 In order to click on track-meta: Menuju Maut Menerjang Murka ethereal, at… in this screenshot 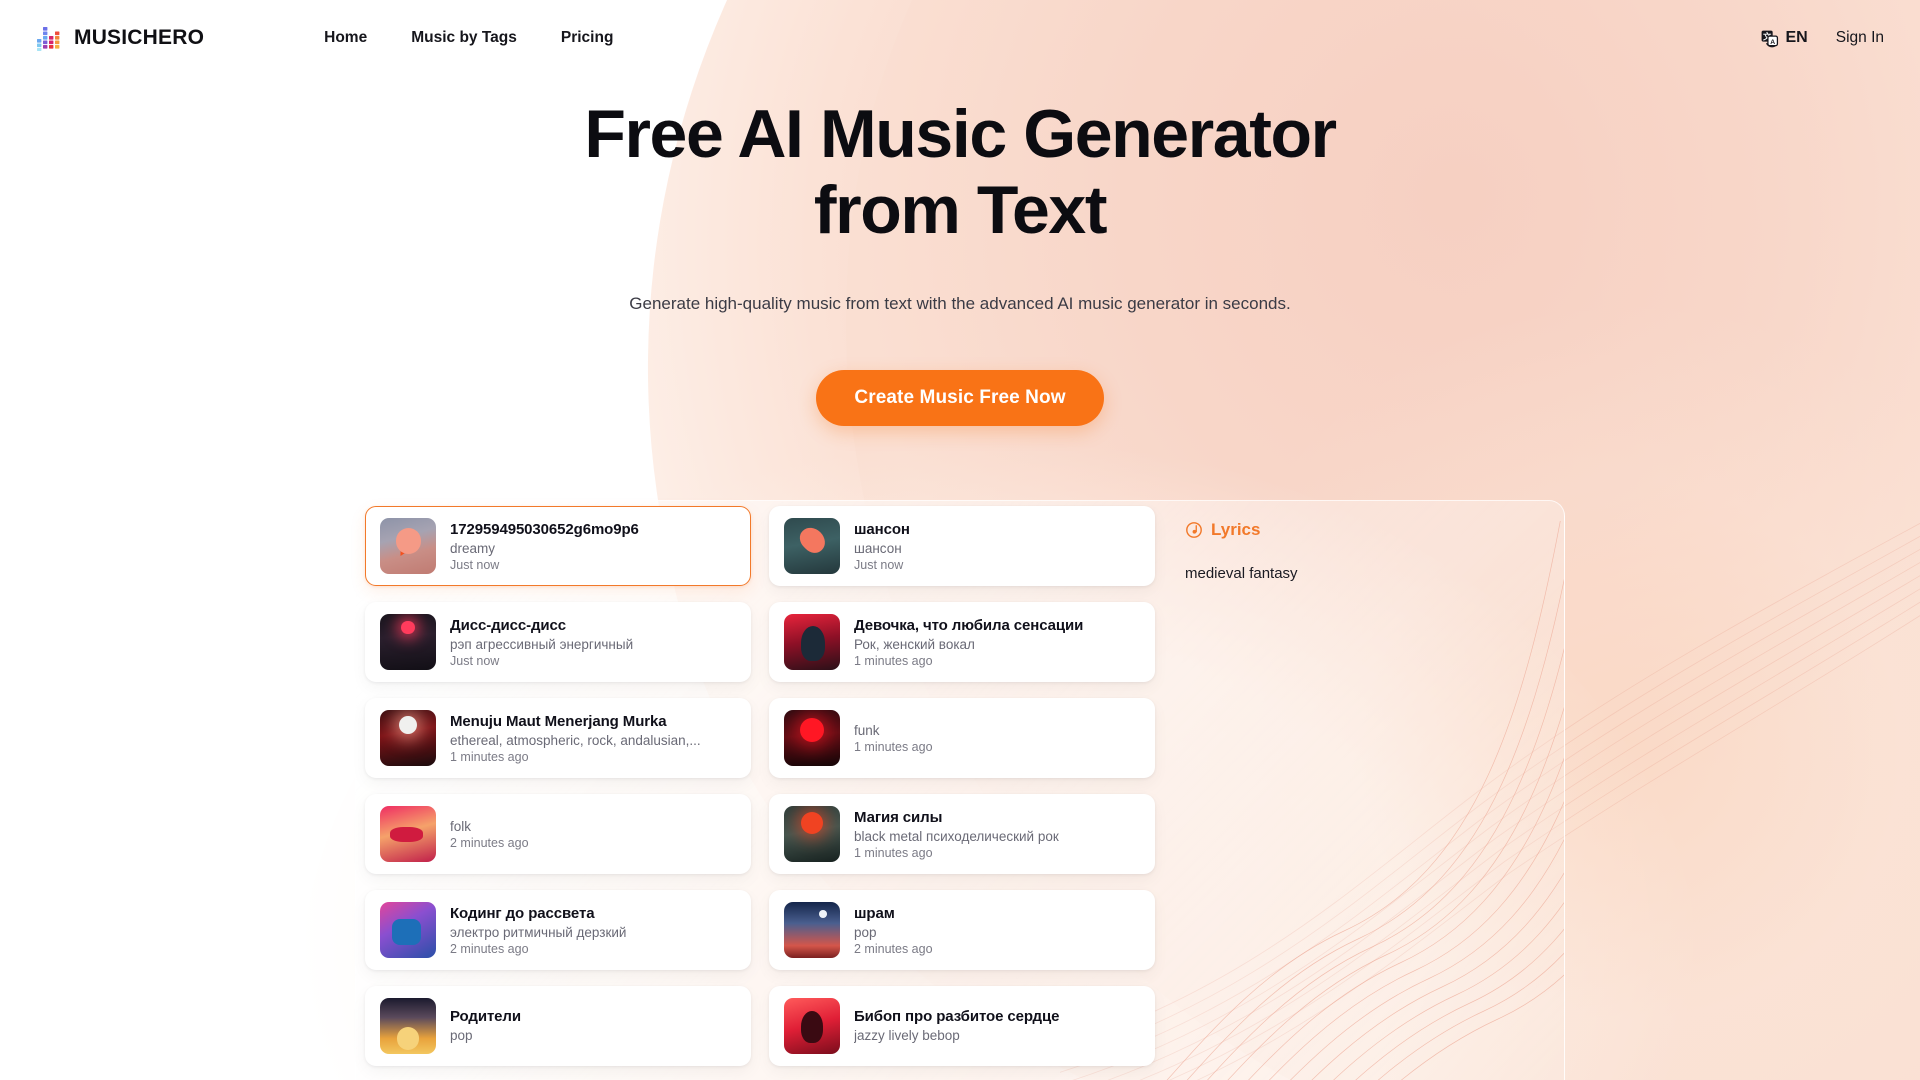, I will do `click(593, 738)`.